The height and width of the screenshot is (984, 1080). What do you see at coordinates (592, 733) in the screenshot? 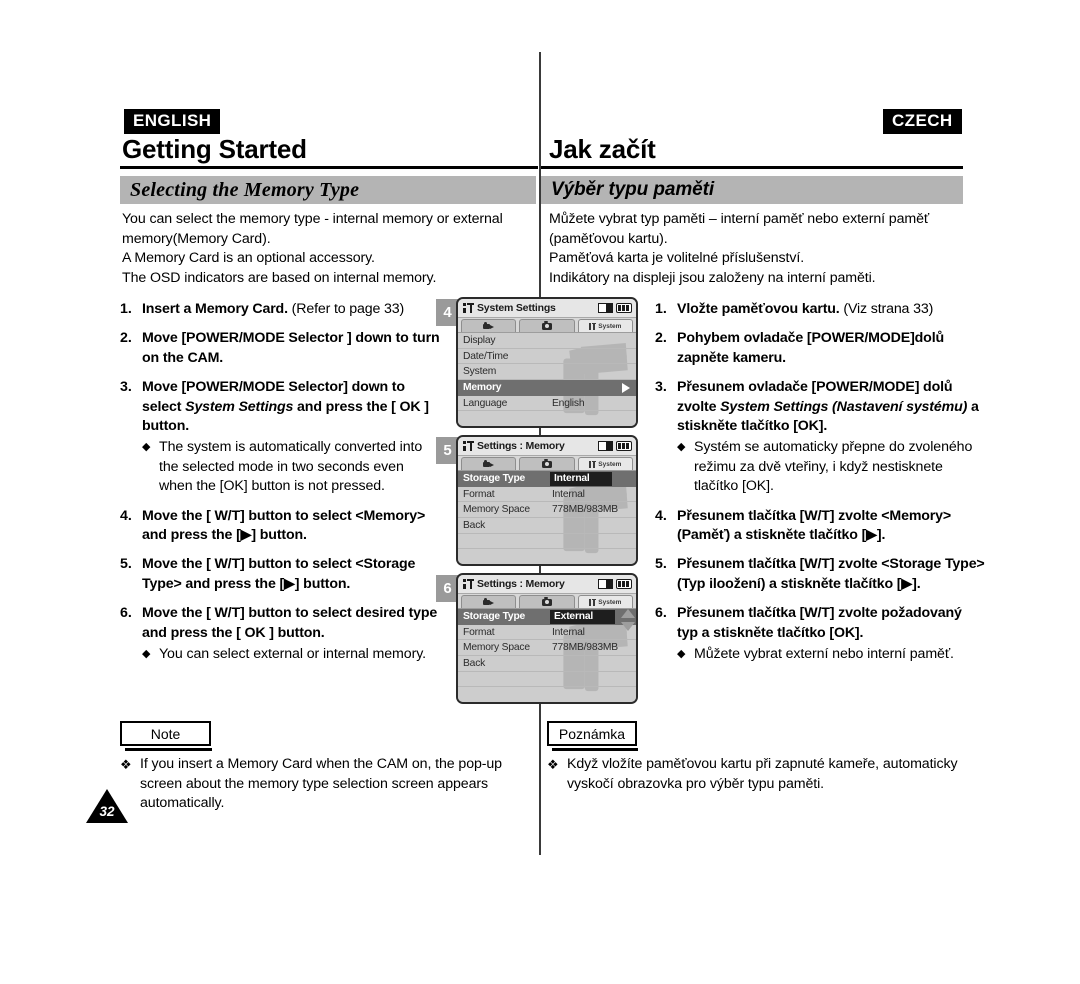
I see `note-label-czech: Poznámka` at bounding box center [592, 733].